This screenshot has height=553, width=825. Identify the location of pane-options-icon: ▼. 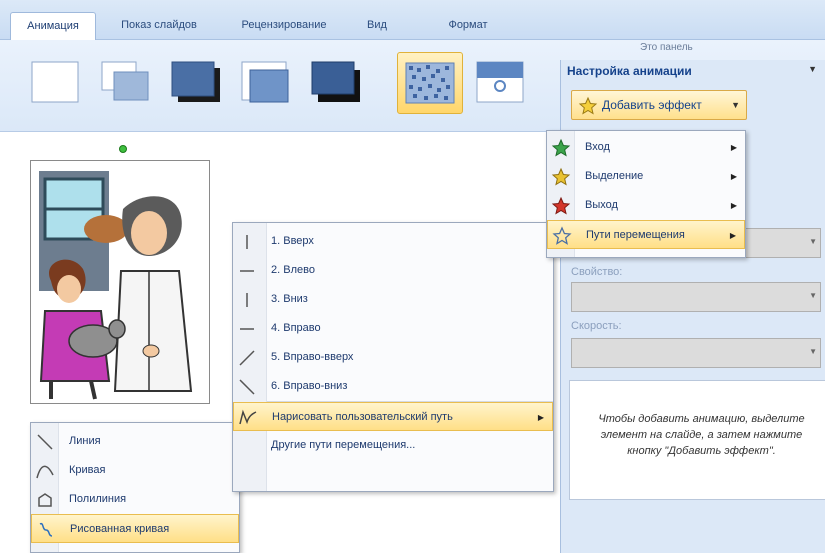
(812, 69).